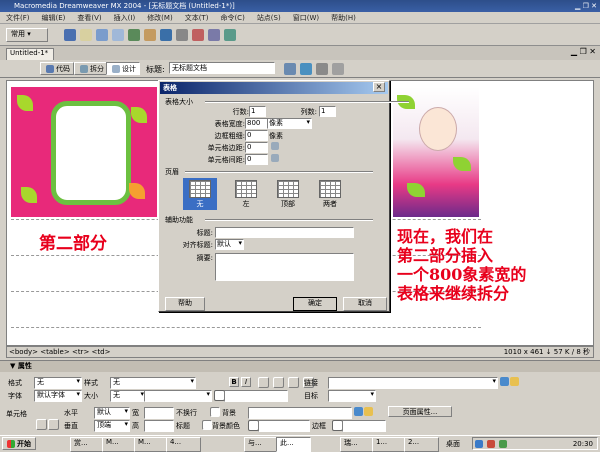  Describe the element at coordinates (274, 88) in the screenshot. I see `dialog-title-bar: 表格` at that location.